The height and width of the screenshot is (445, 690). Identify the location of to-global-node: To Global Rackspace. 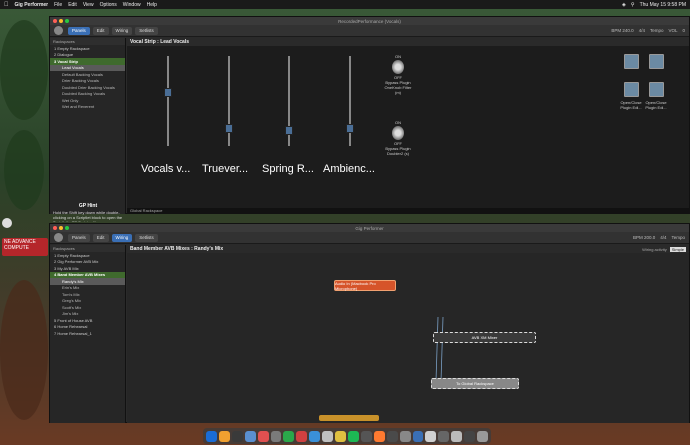
(475, 383).